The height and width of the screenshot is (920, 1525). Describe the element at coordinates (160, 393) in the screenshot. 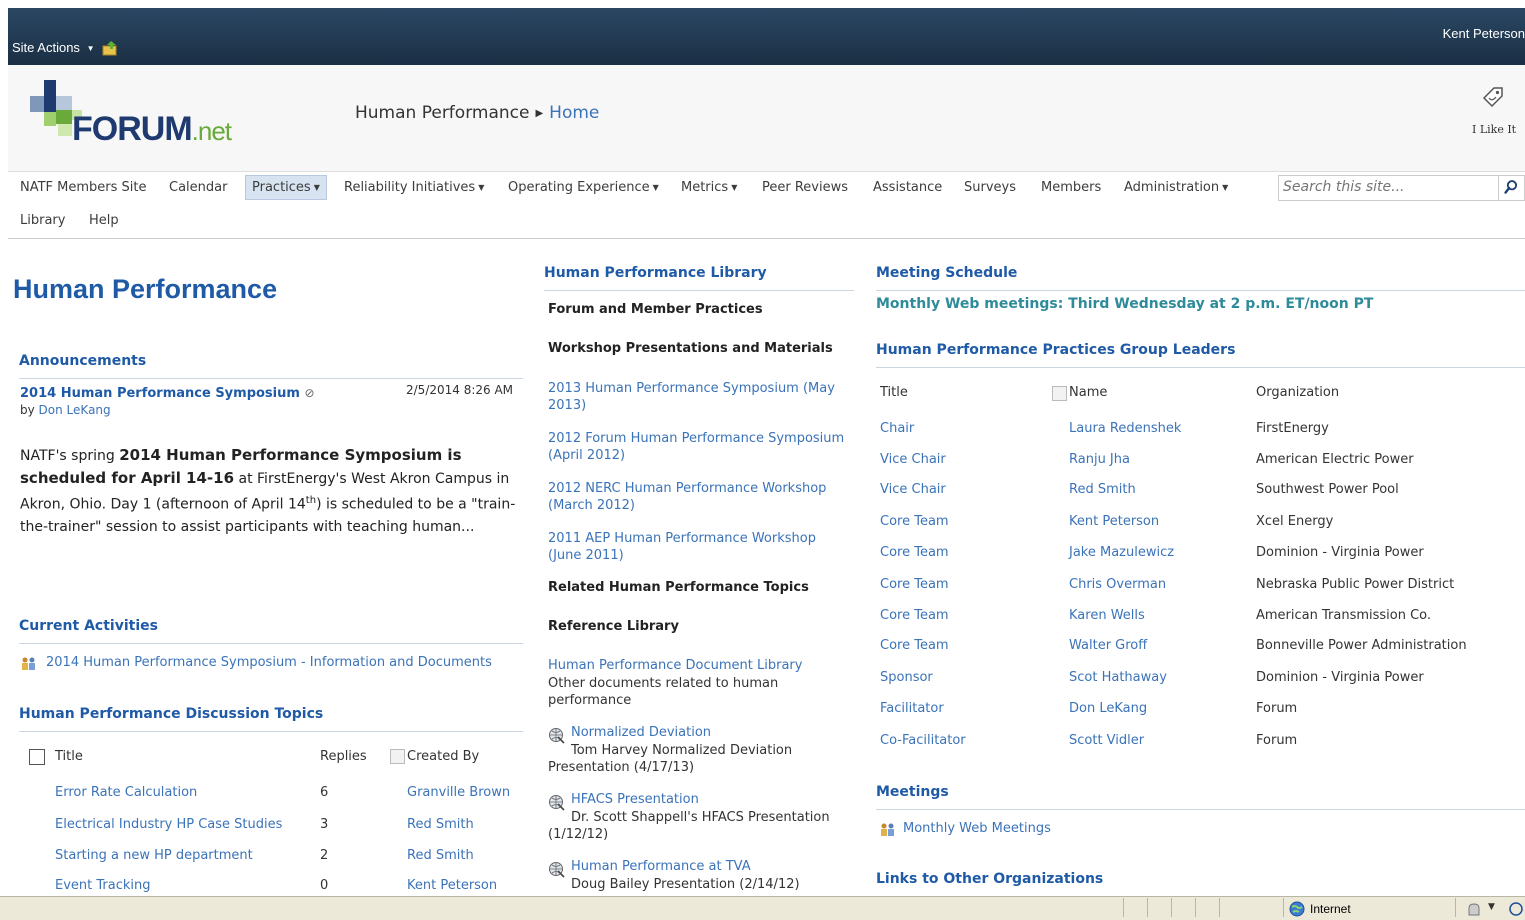

I see `announcement-title-link: 2014 Human Performance Symposium` at that location.